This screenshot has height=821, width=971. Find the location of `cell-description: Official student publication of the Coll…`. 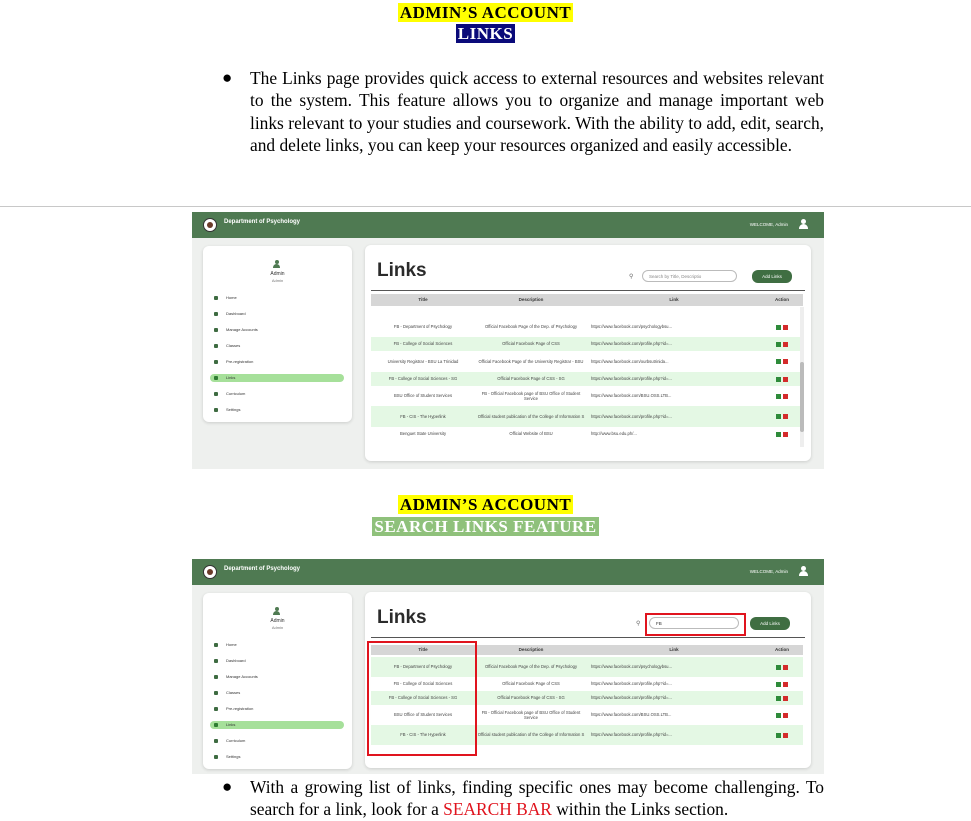

cell-description: Official student publication of the Coll… is located at coordinates (531, 735).